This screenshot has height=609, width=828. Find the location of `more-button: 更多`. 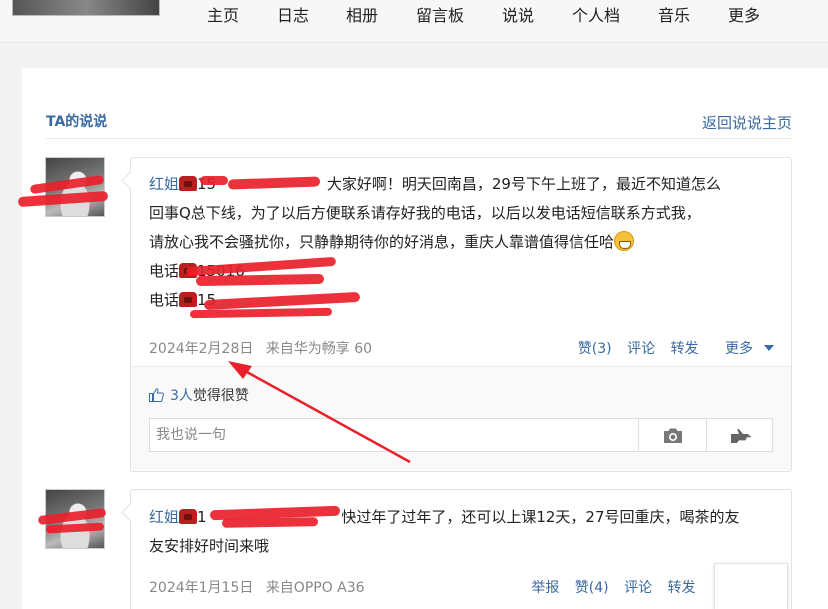

more-button: 更多 is located at coordinates (744, 349).